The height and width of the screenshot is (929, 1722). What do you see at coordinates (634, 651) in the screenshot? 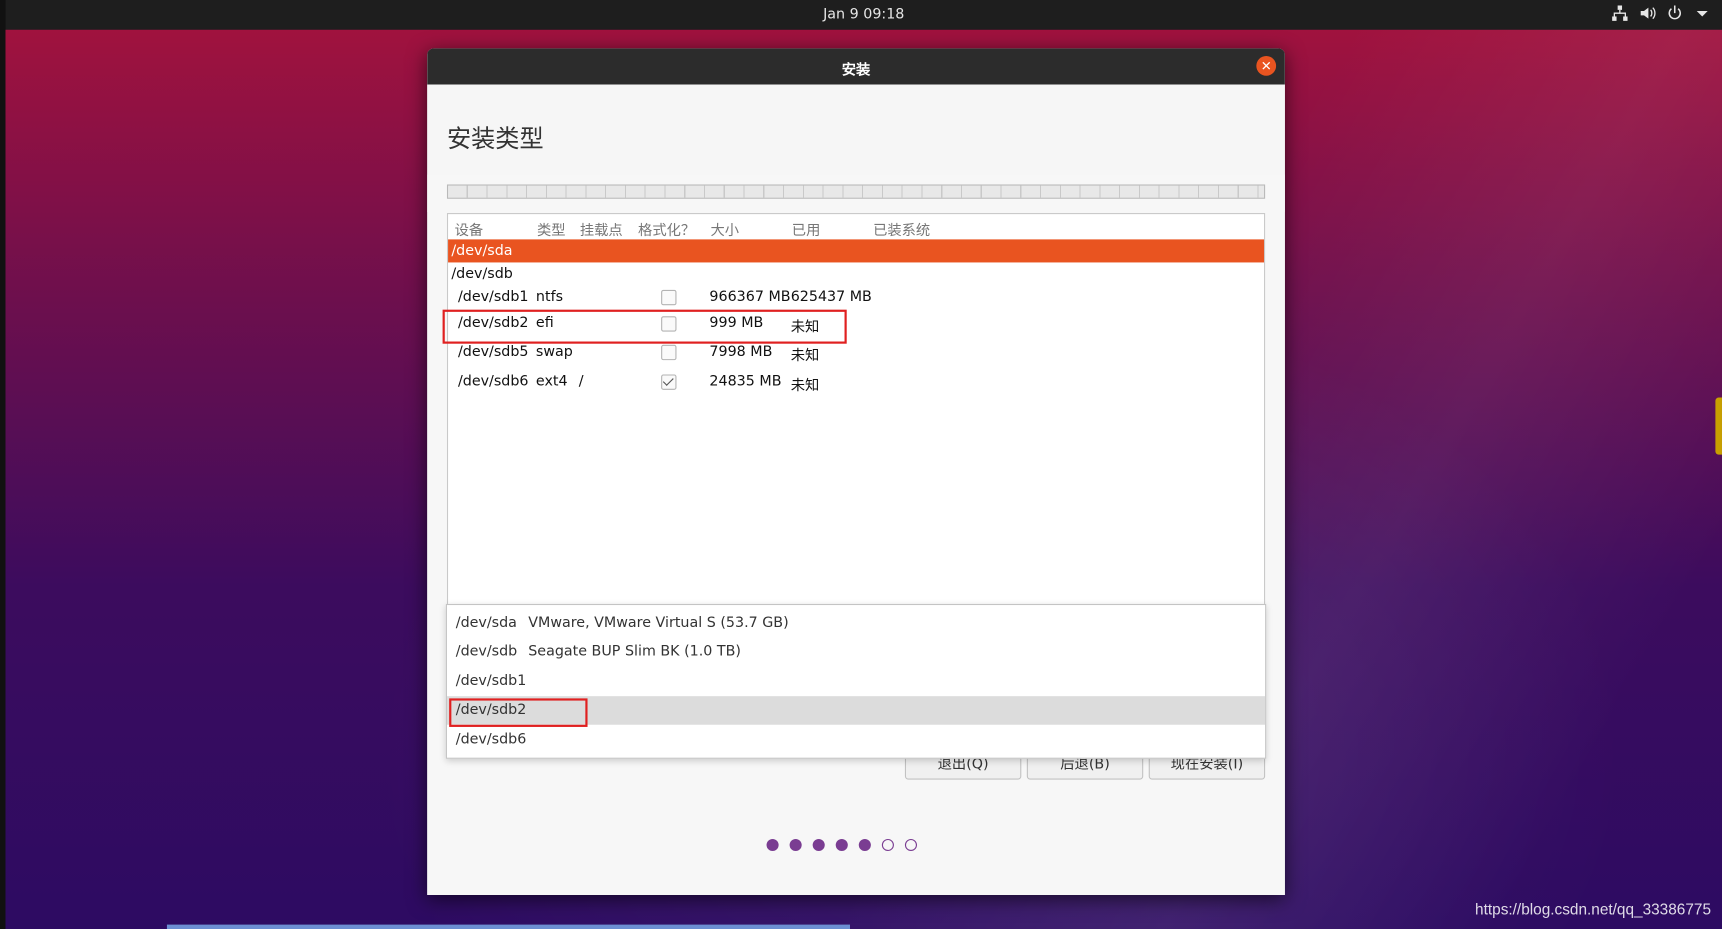
I see `menu-item-description: Seagate BUP Slim BK (1.0 TB)` at bounding box center [634, 651].